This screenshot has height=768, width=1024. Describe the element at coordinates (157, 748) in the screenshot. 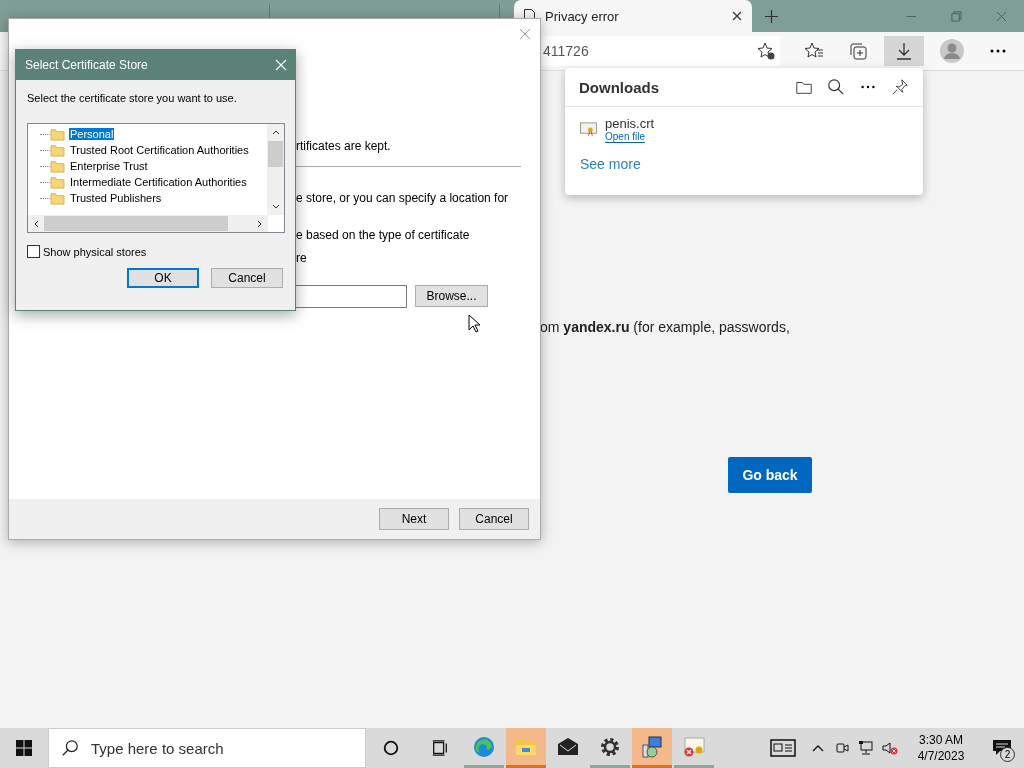

I see `search-placeholder: Type here to search` at that location.